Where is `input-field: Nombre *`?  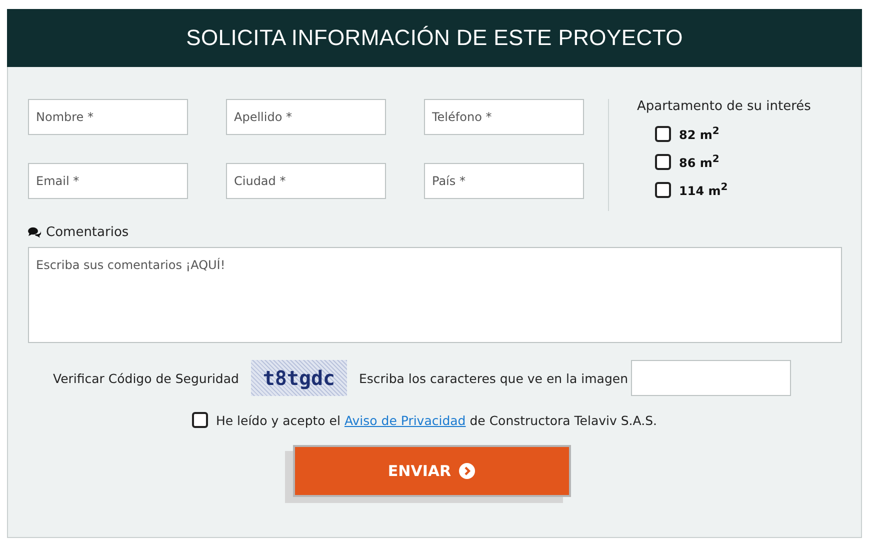 input-field: Nombre * is located at coordinates (108, 117).